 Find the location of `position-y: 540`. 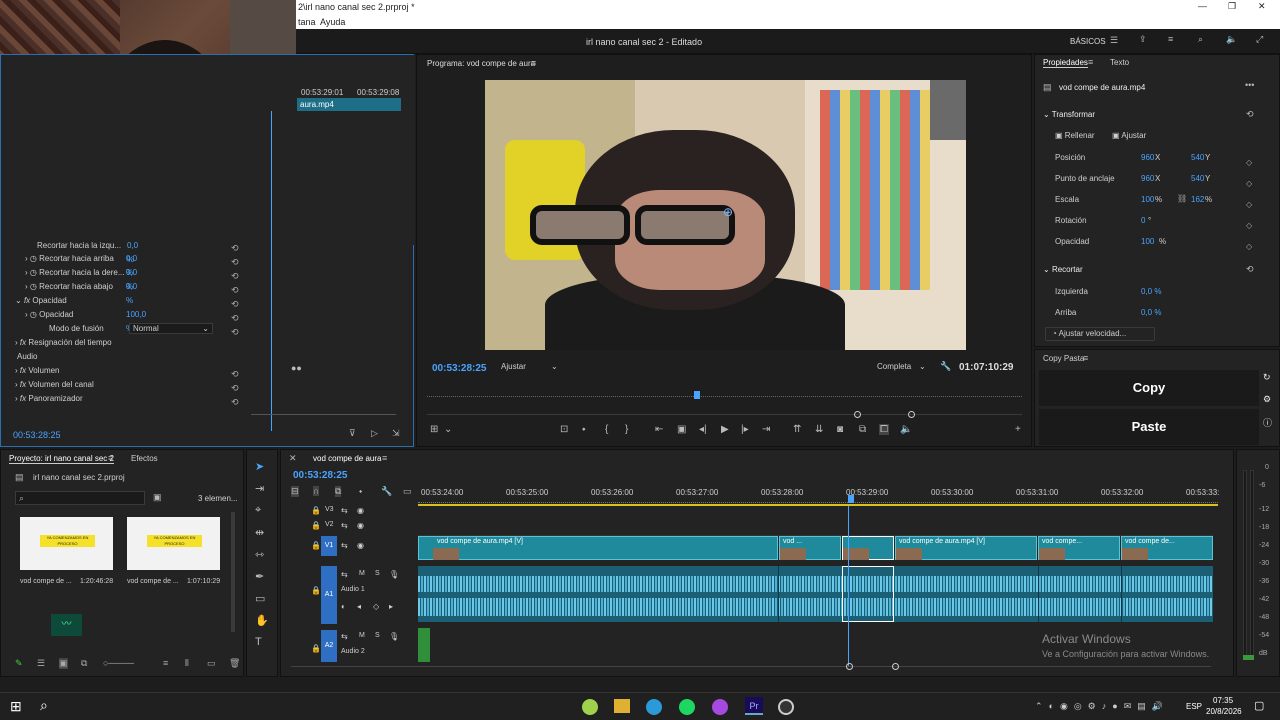

position-y: 540 is located at coordinates (1197, 157).